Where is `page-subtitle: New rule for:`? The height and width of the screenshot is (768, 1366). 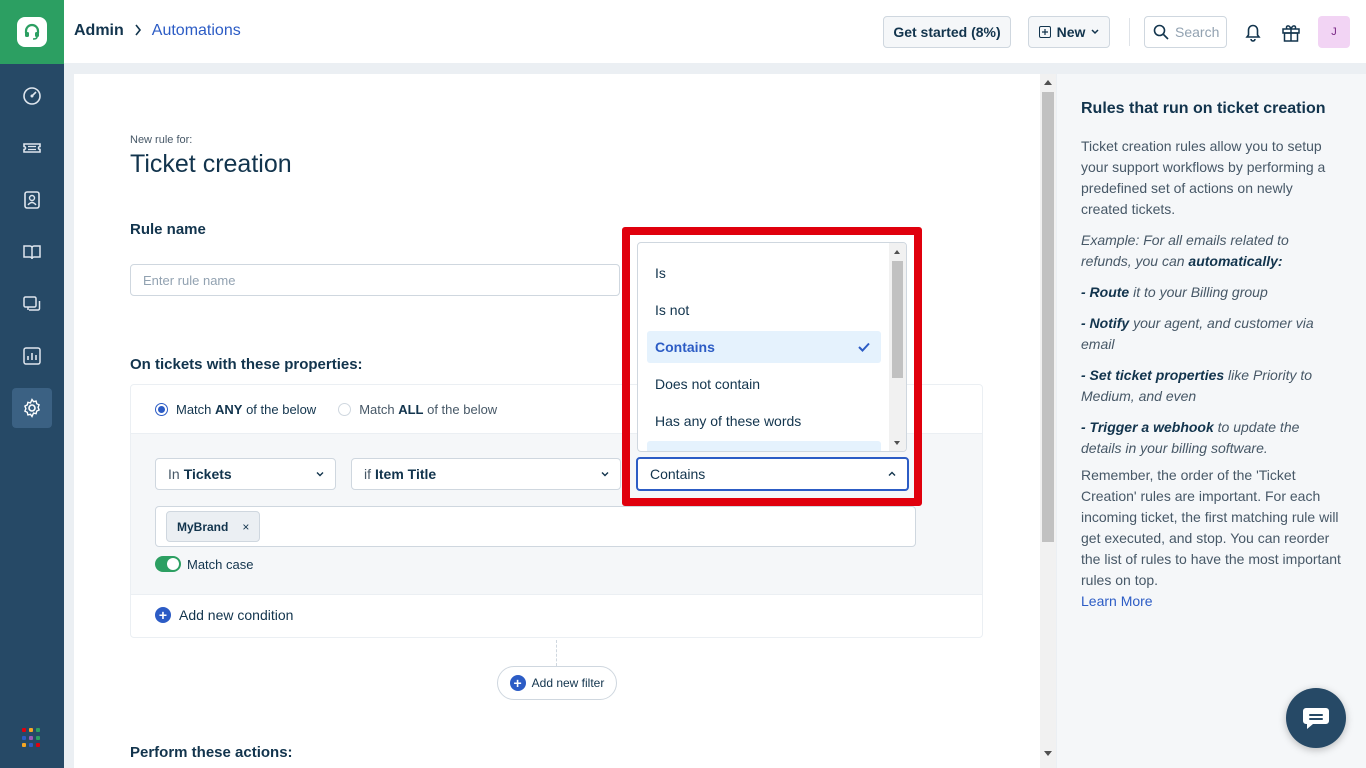
page-subtitle: New rule for: is located at coordinates (161, 140).